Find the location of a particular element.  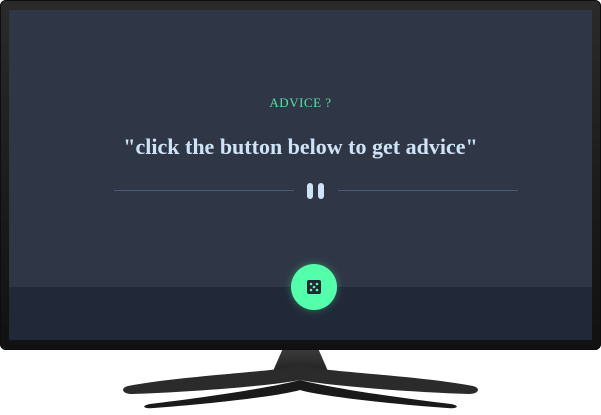

tv-stand-base is located at coordinates (300, 387).